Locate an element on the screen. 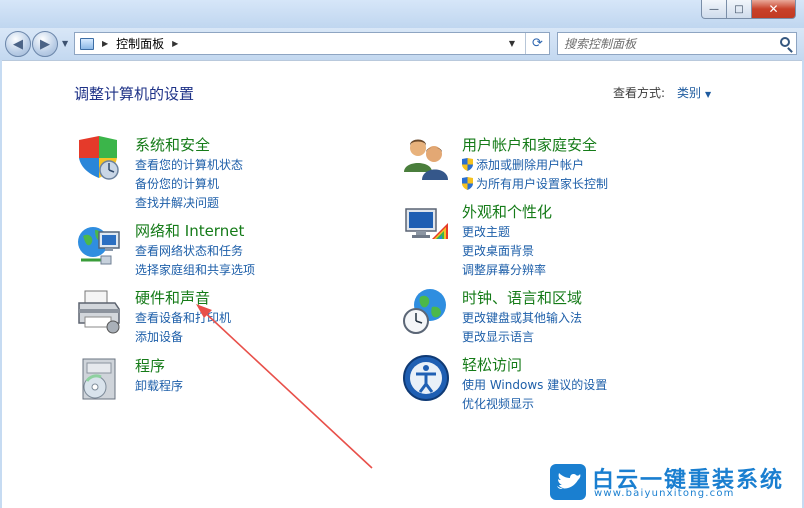 This screenshot has width=804, height=508. link-label: 添加或删除用户帐户 is located at coordinates (530, 165).